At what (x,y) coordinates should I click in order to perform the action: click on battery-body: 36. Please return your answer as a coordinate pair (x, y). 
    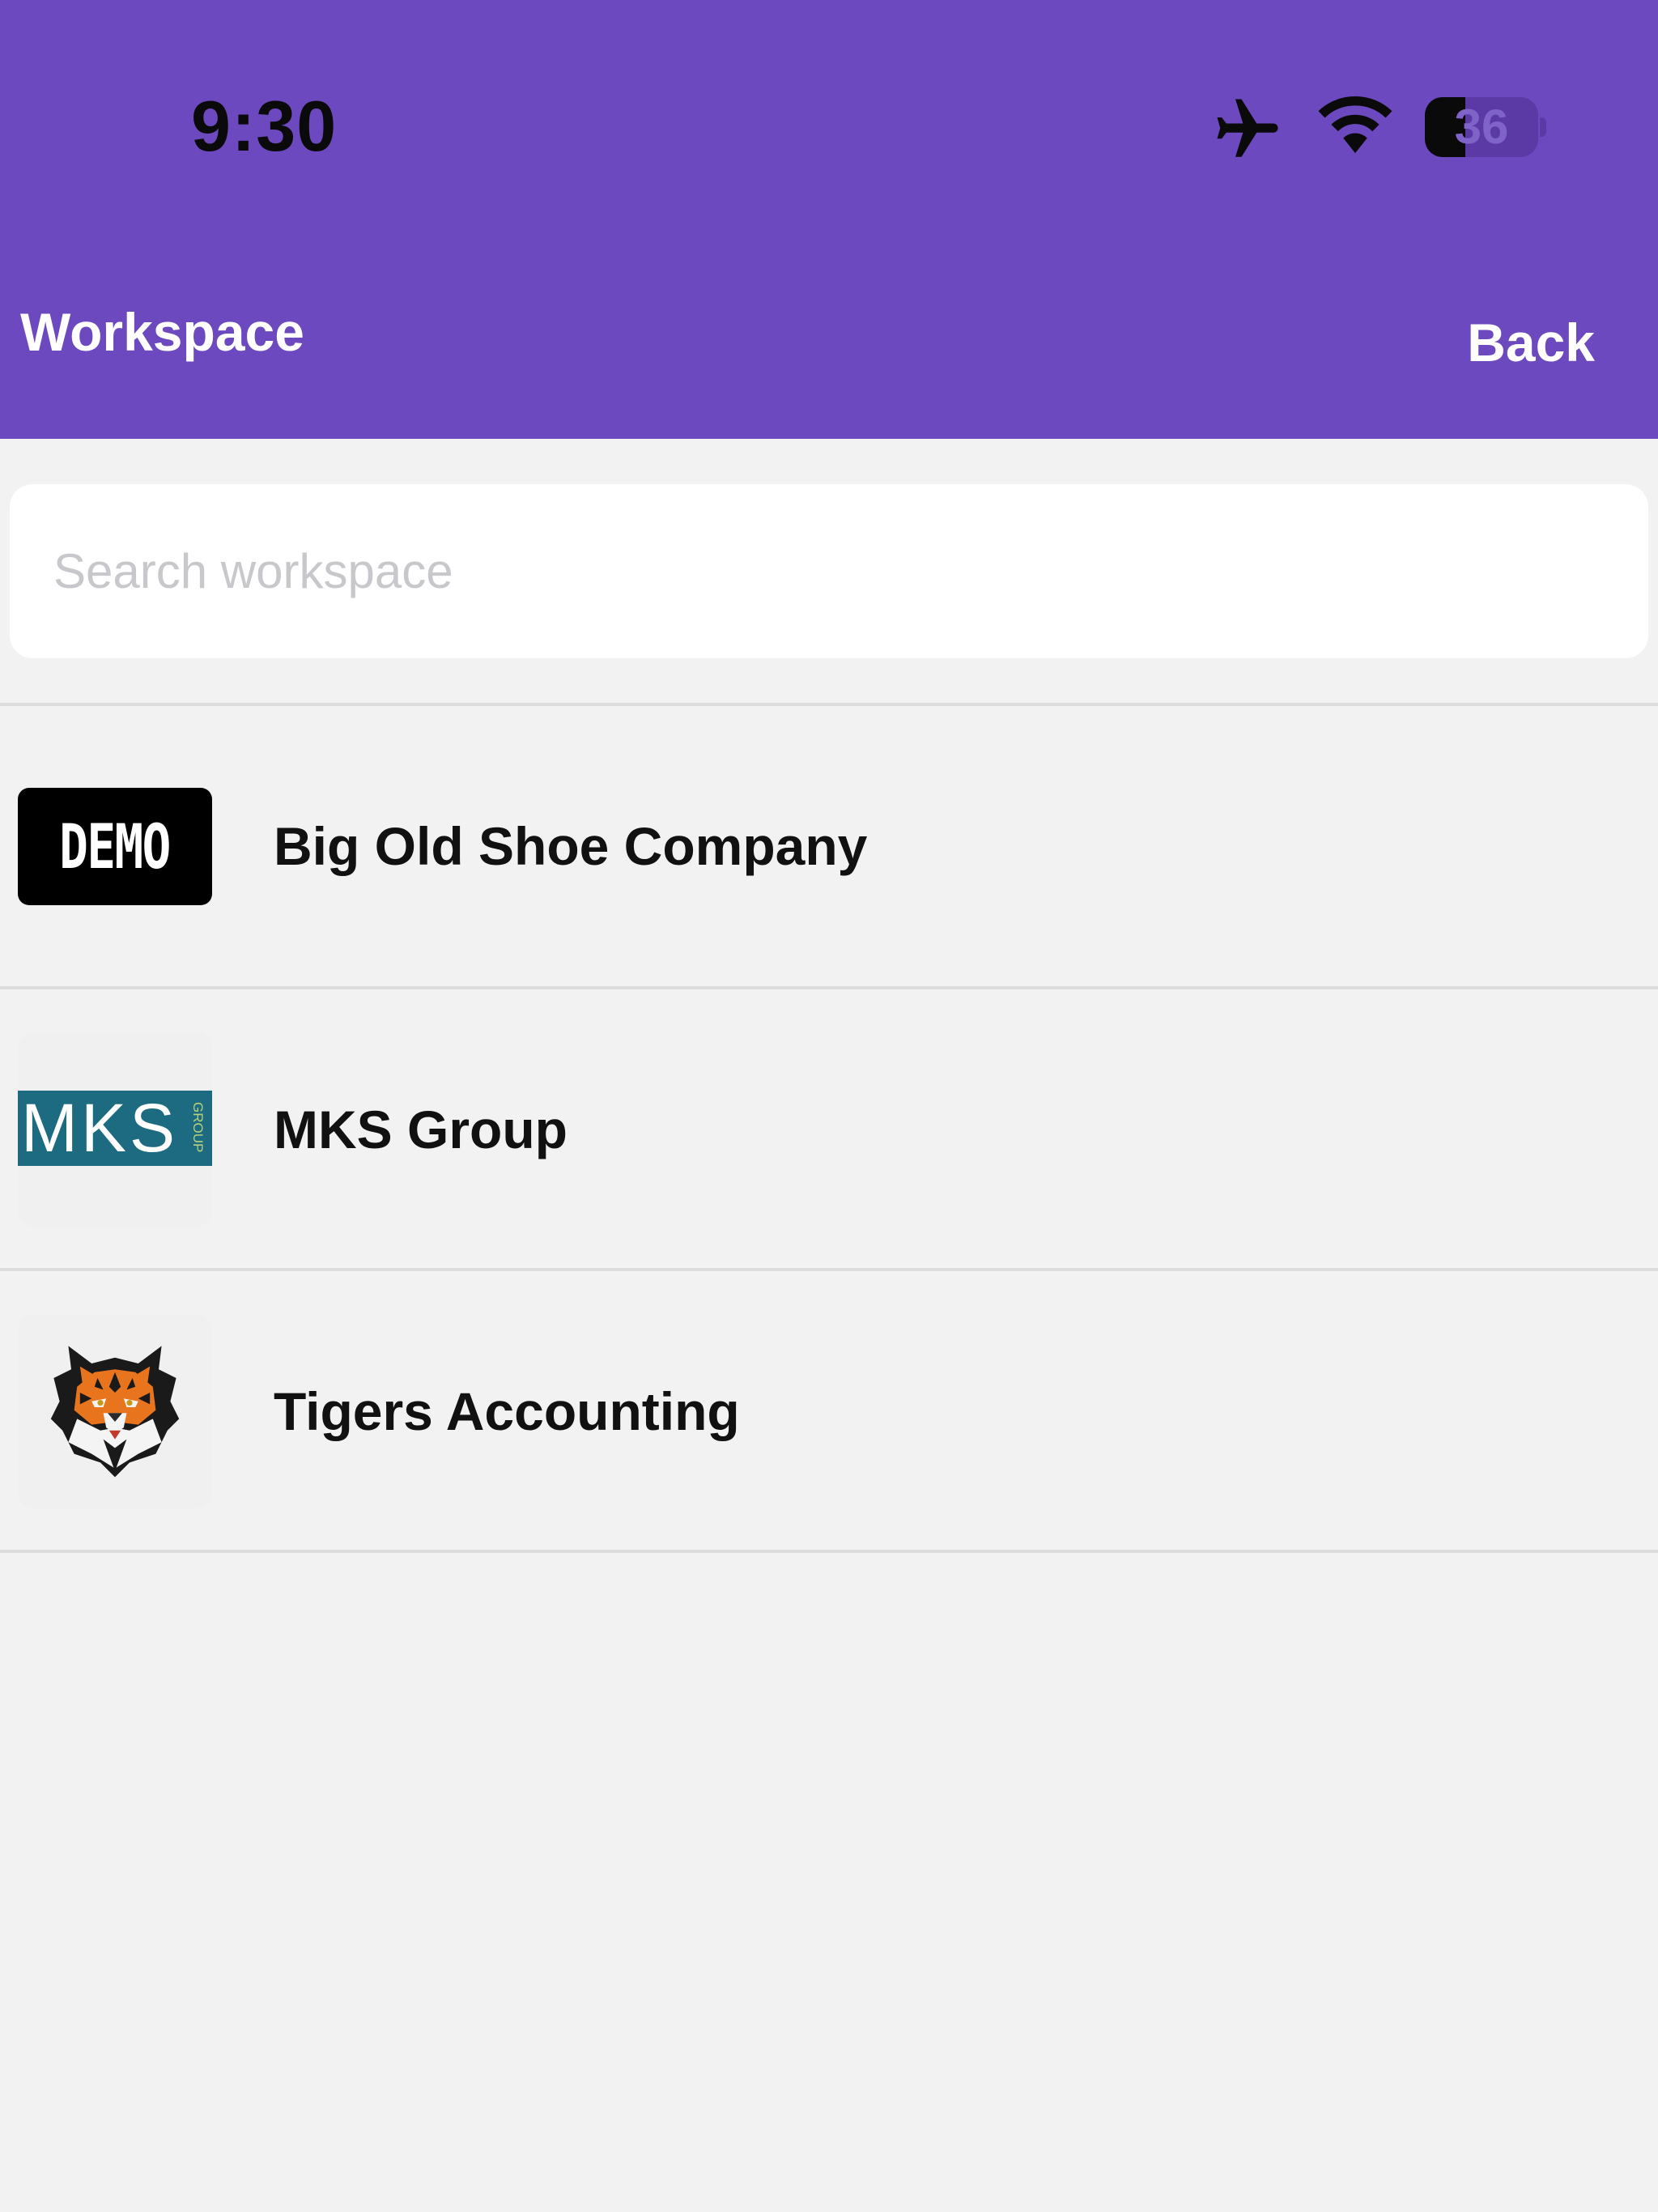
    Looking at the image, I should click on (1481, 127).